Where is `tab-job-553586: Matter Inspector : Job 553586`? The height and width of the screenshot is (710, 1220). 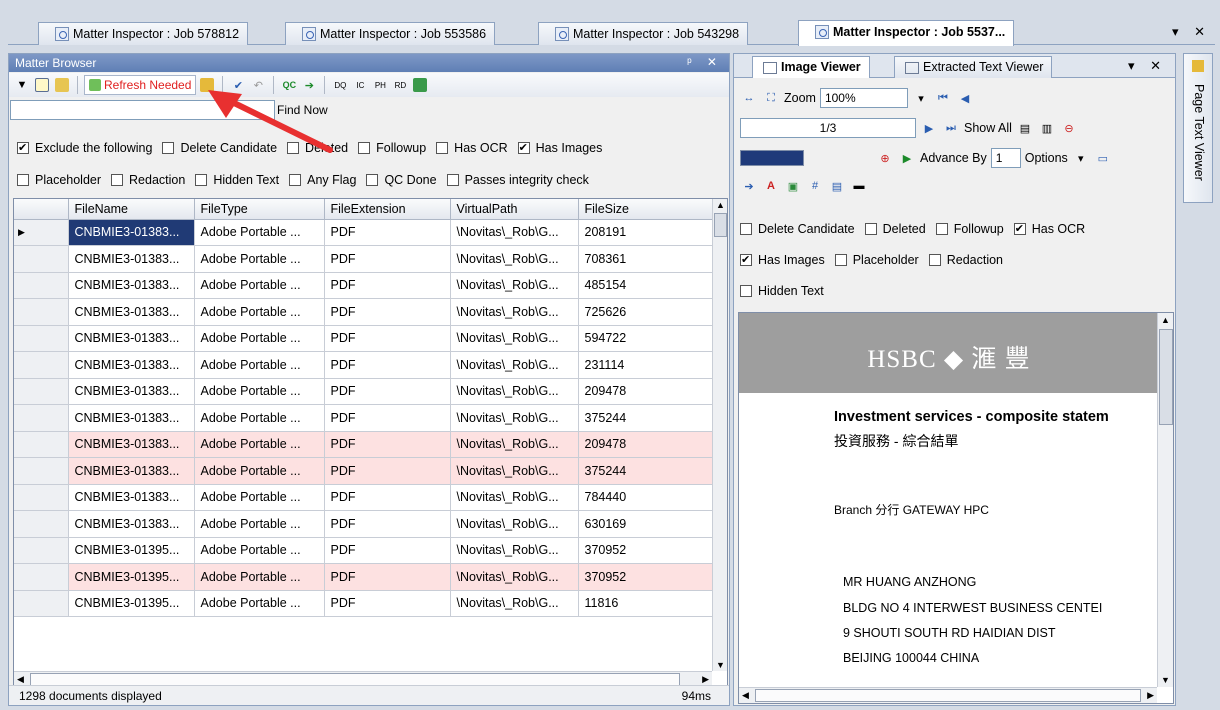 tab-job-553586: Matter Inspector : Job 553586 is located at coordinates (390, 33).